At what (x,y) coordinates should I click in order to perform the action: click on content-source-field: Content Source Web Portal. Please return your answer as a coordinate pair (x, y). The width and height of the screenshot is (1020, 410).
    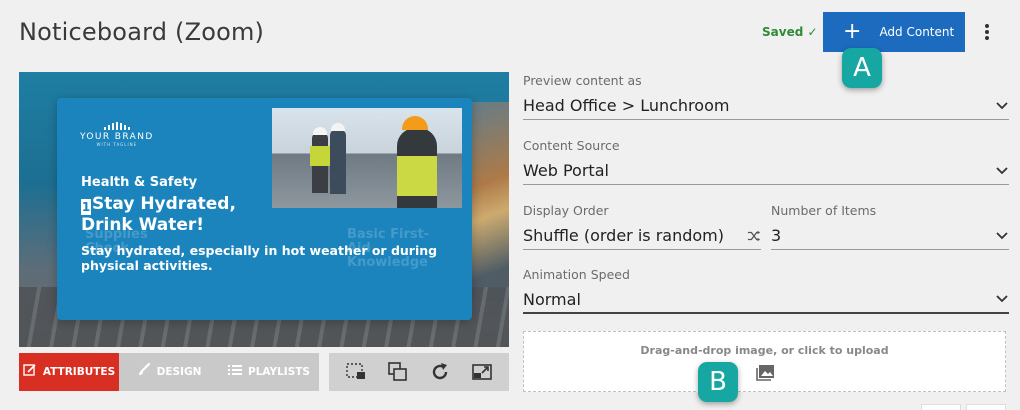
    Looking at the image, I should click on (766, 161).